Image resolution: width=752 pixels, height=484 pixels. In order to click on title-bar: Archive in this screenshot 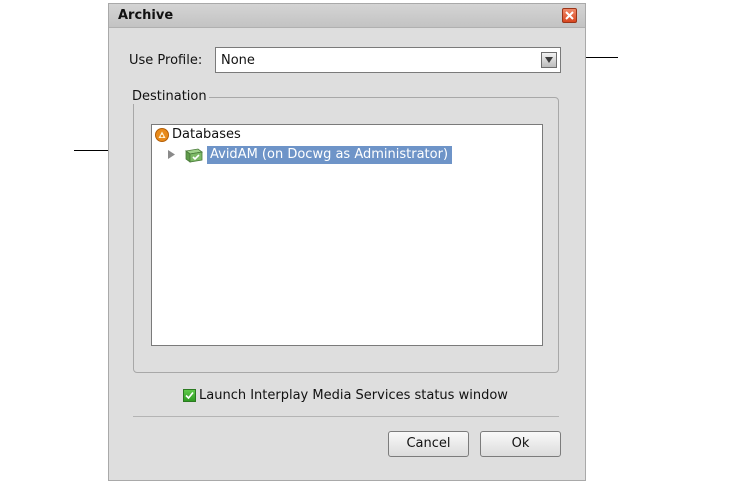, I will do `click(347, 16)`.